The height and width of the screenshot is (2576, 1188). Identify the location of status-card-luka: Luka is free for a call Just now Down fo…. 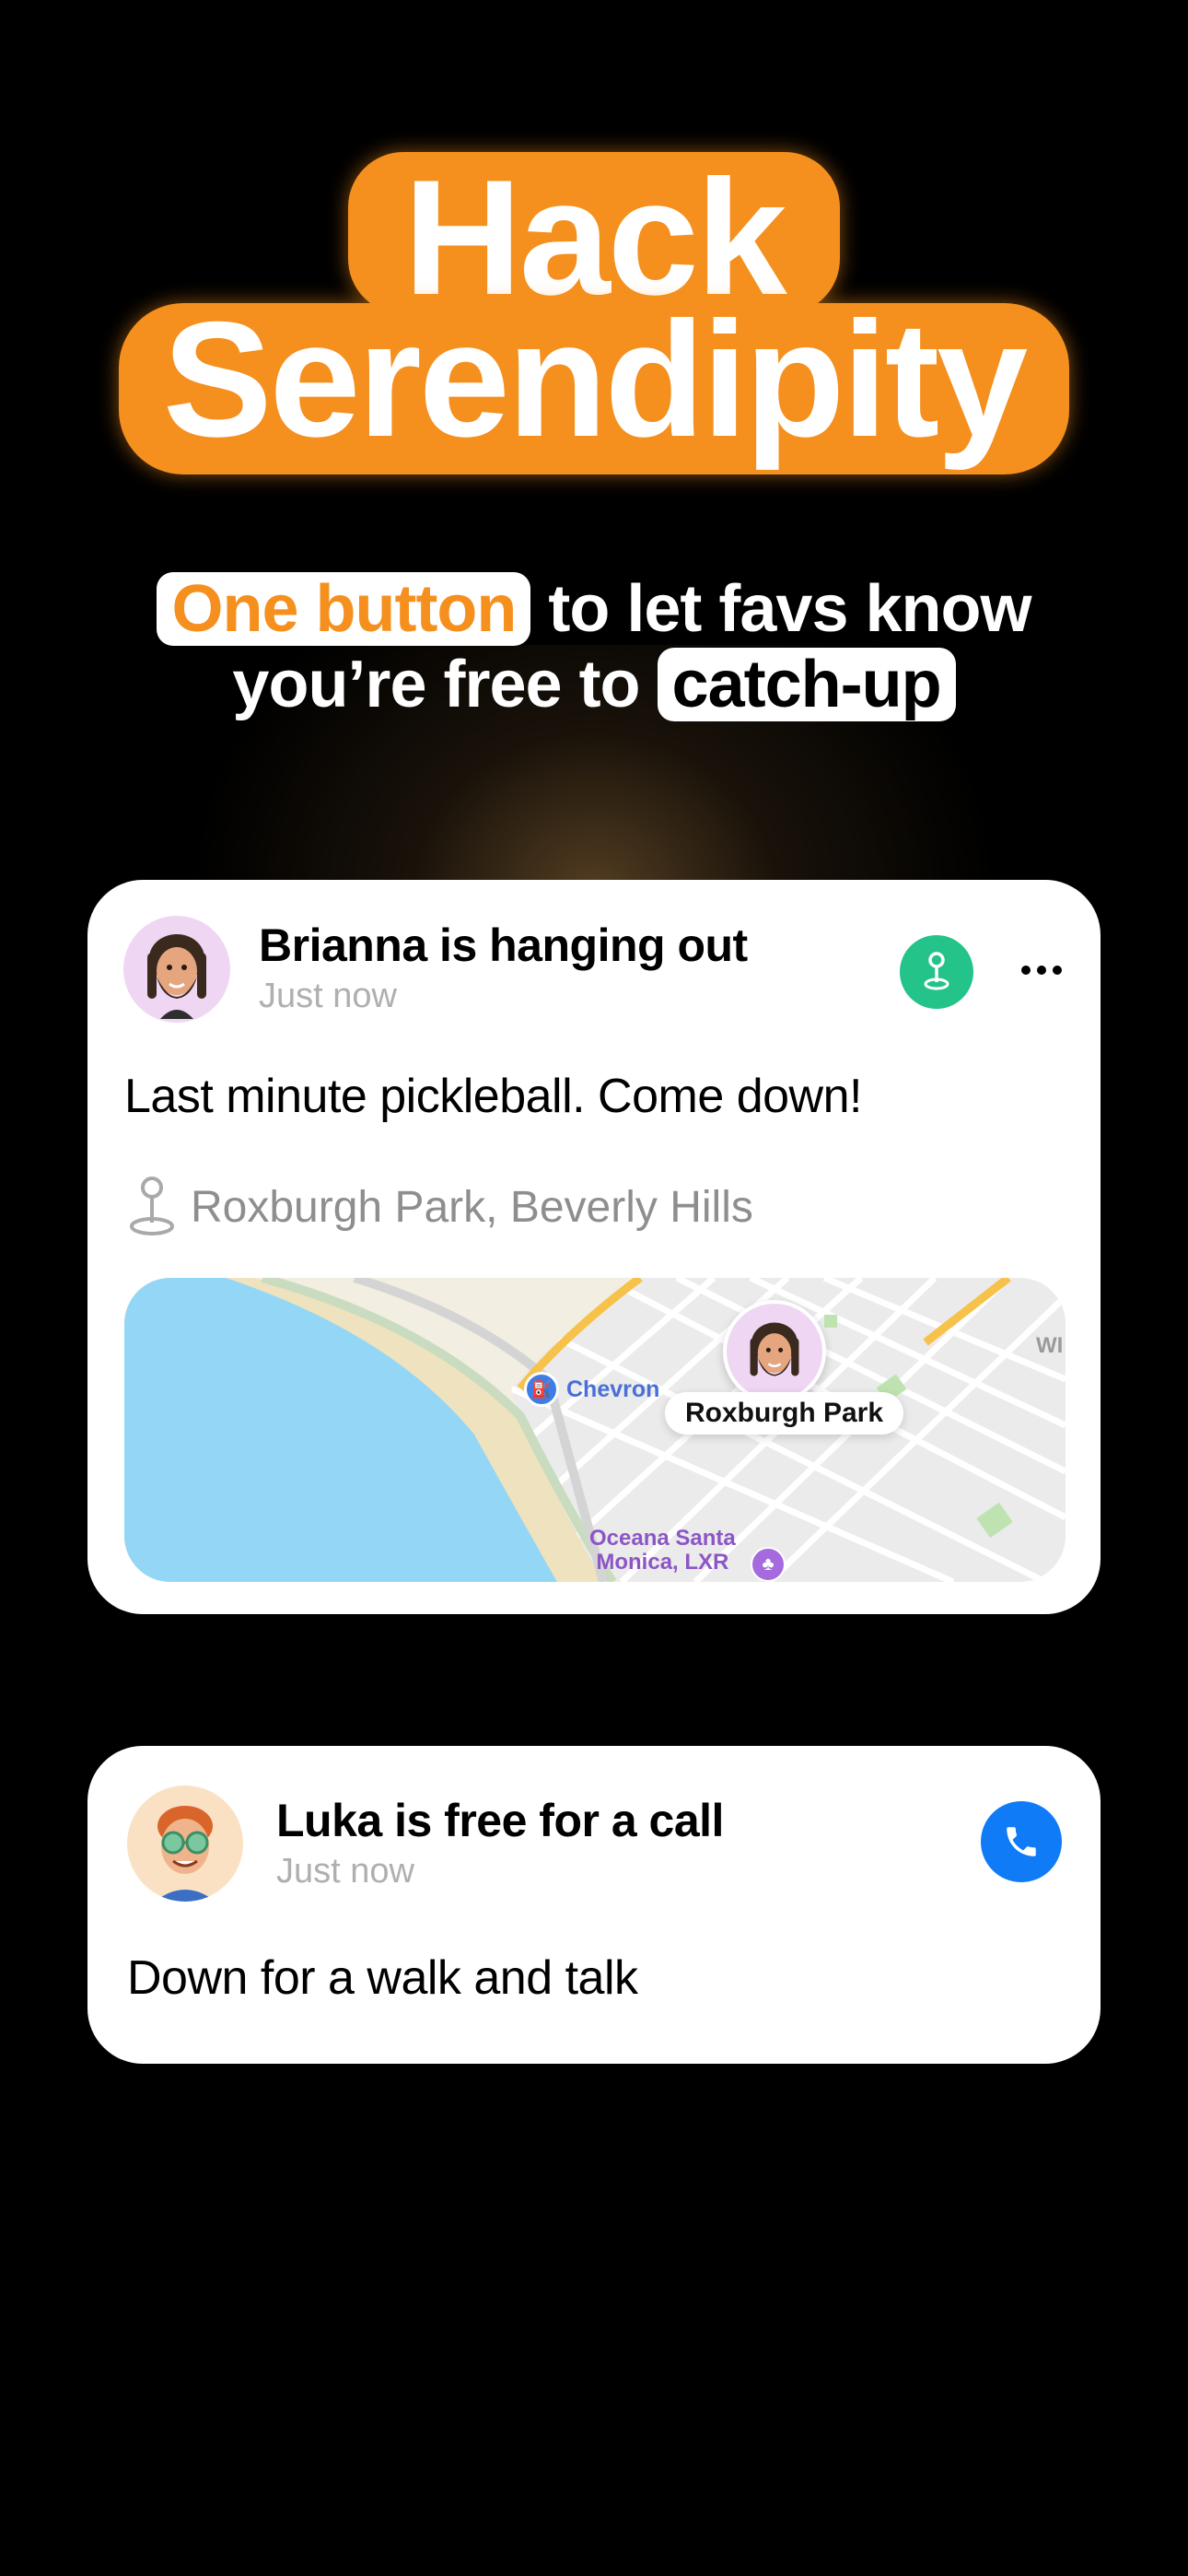
(594, 1905).